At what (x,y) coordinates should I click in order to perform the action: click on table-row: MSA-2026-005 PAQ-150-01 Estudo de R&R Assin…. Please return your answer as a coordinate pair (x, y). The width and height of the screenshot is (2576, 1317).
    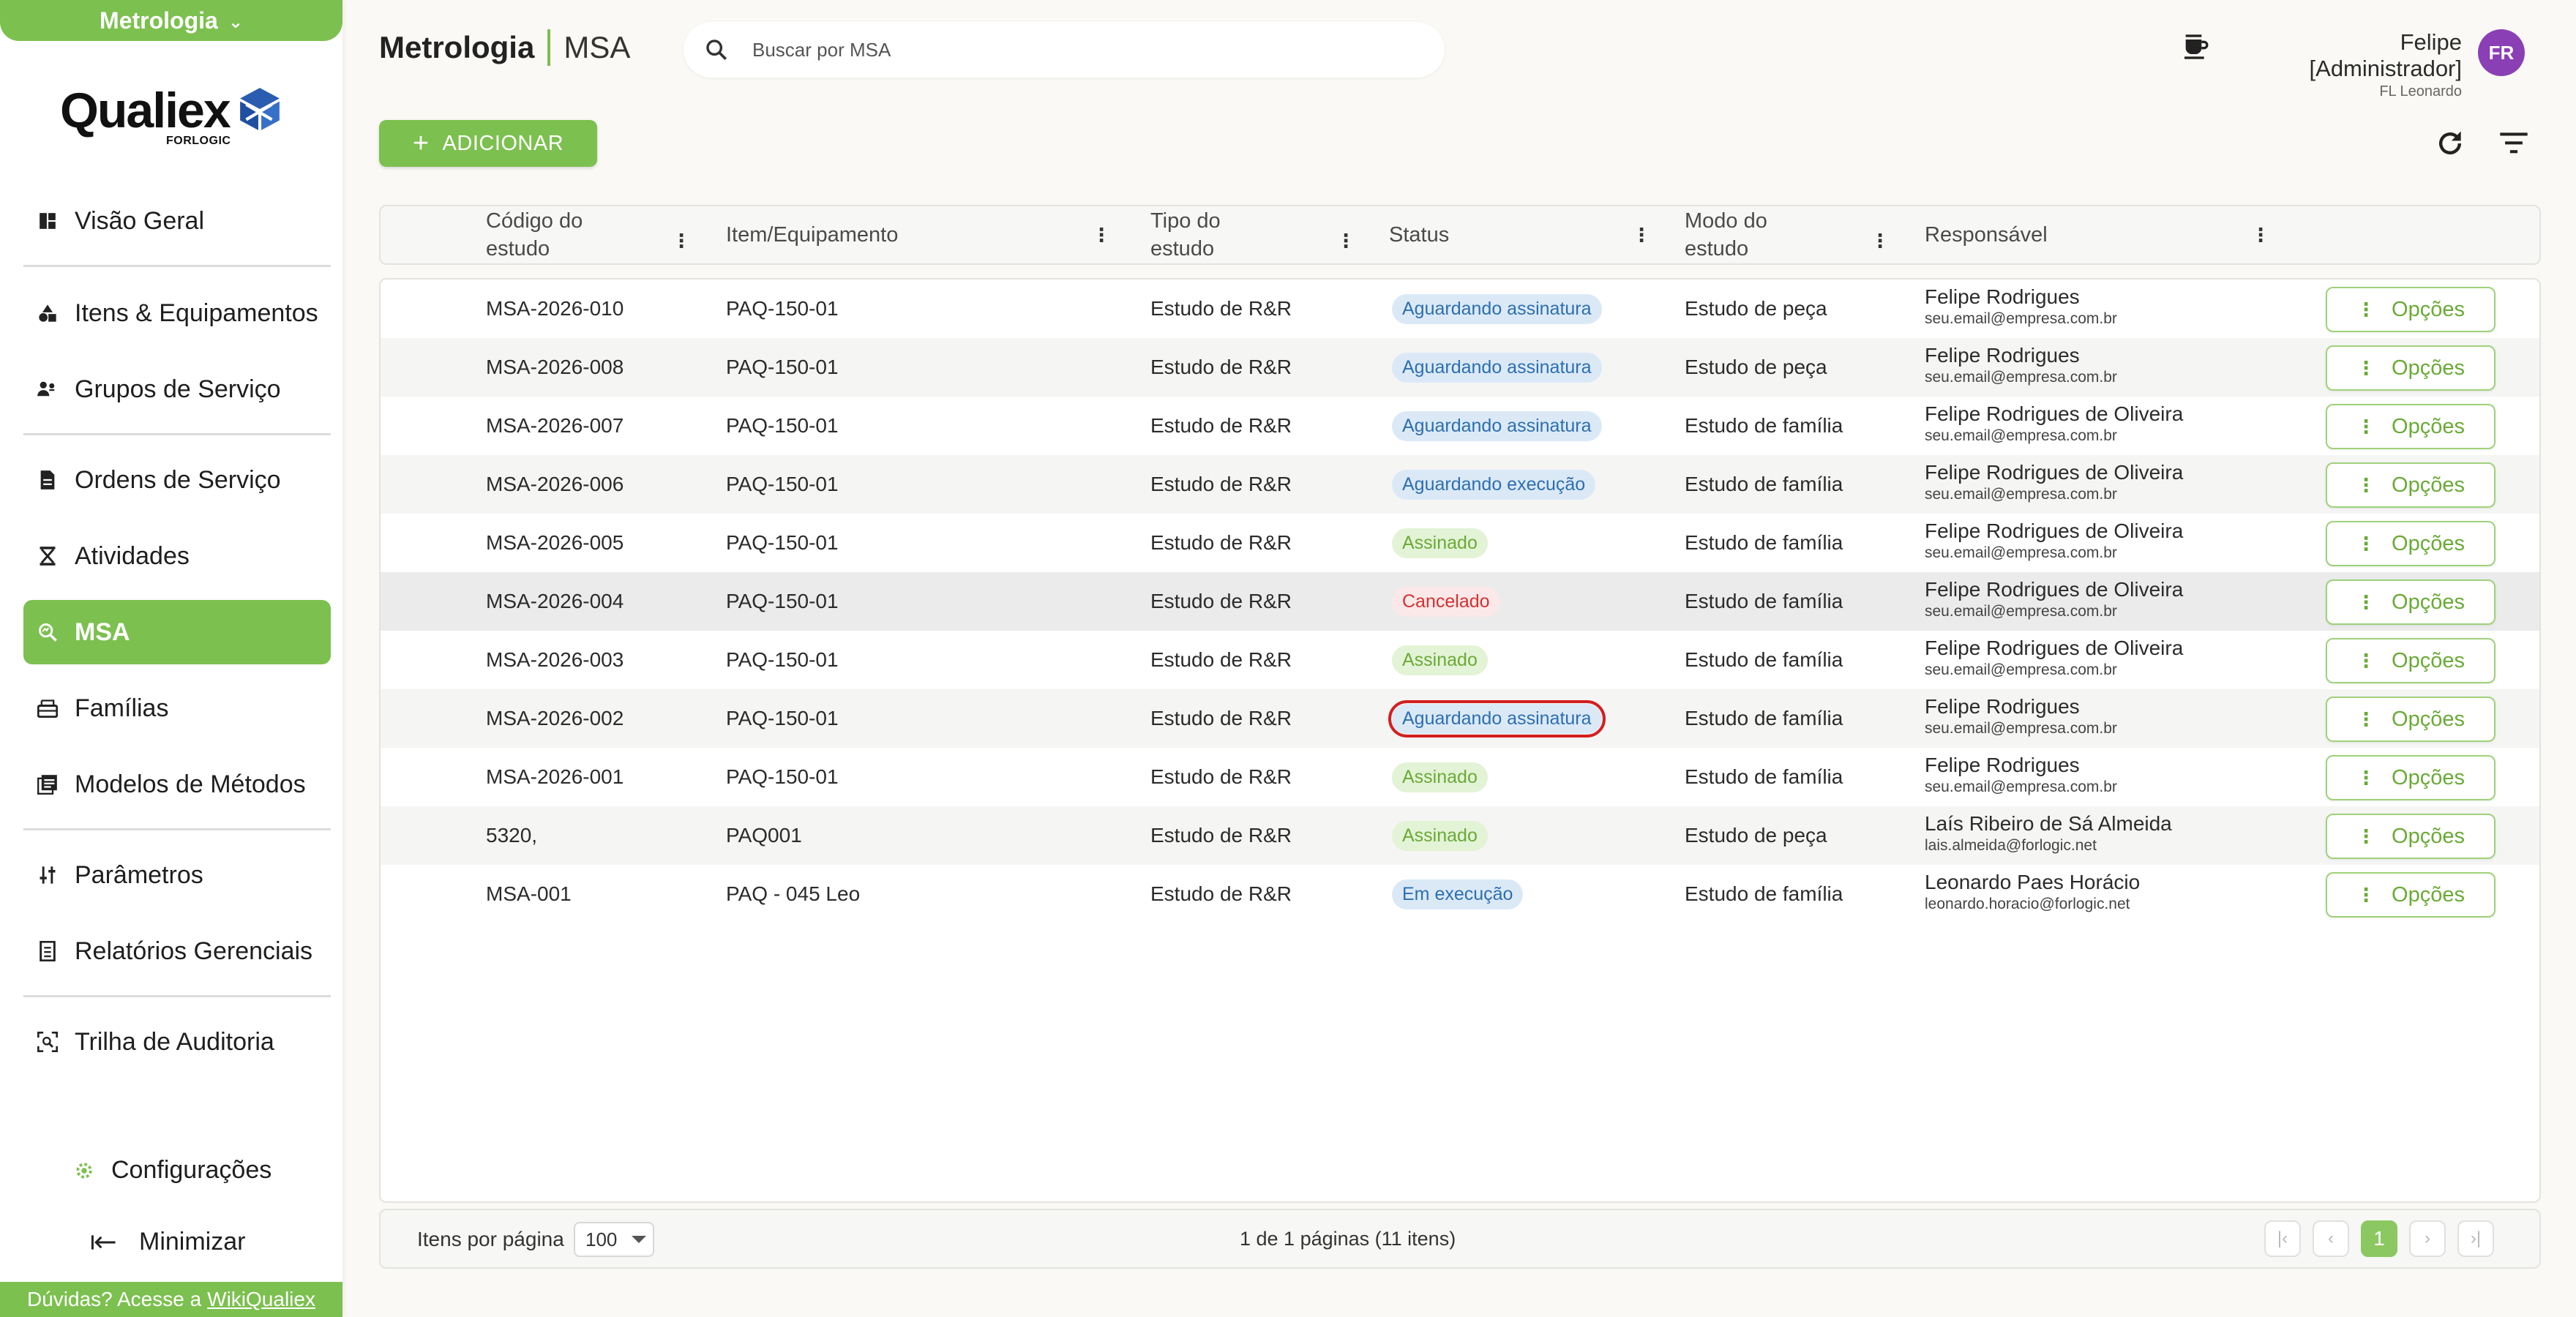
    Looking at the image, I should click on (1460, 543).